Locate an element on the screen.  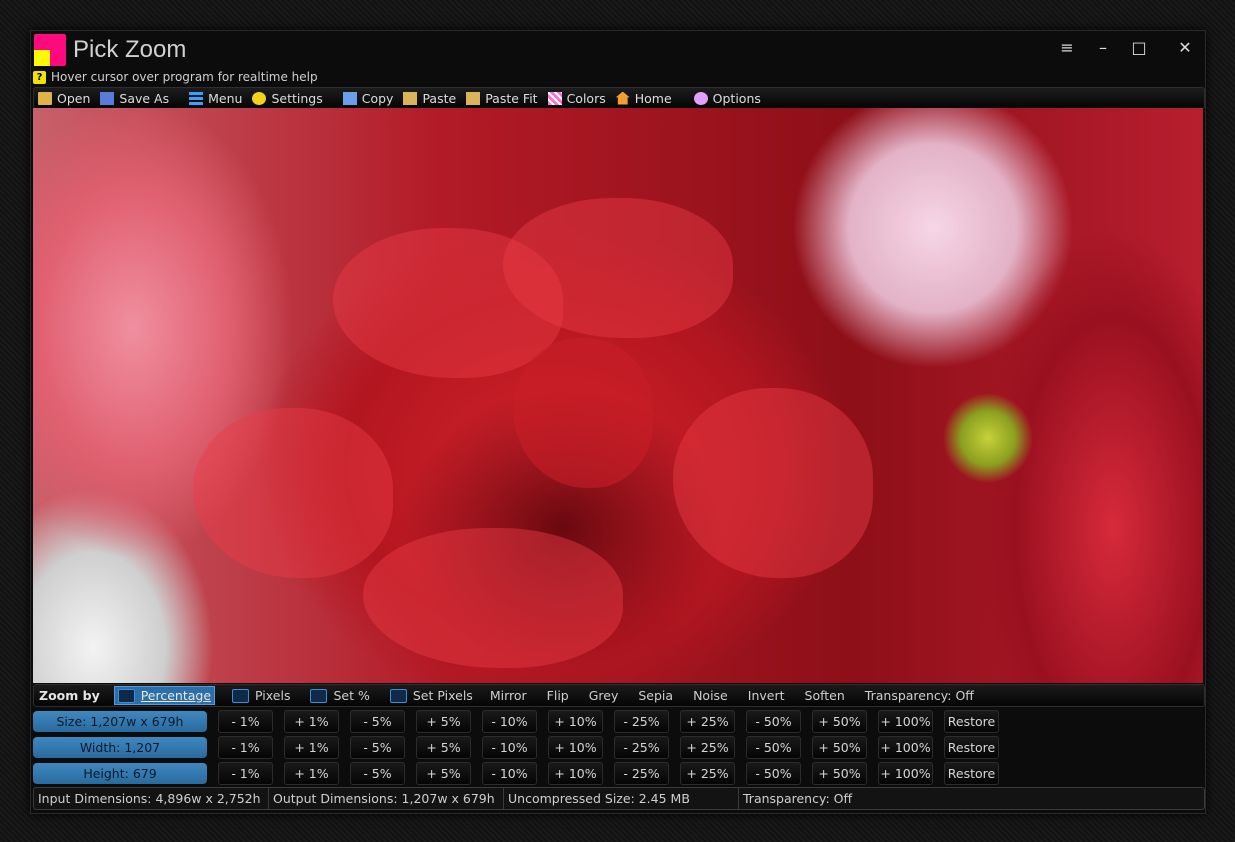
size-minus-10-button: - 10% is located at coordinates (509, 721).